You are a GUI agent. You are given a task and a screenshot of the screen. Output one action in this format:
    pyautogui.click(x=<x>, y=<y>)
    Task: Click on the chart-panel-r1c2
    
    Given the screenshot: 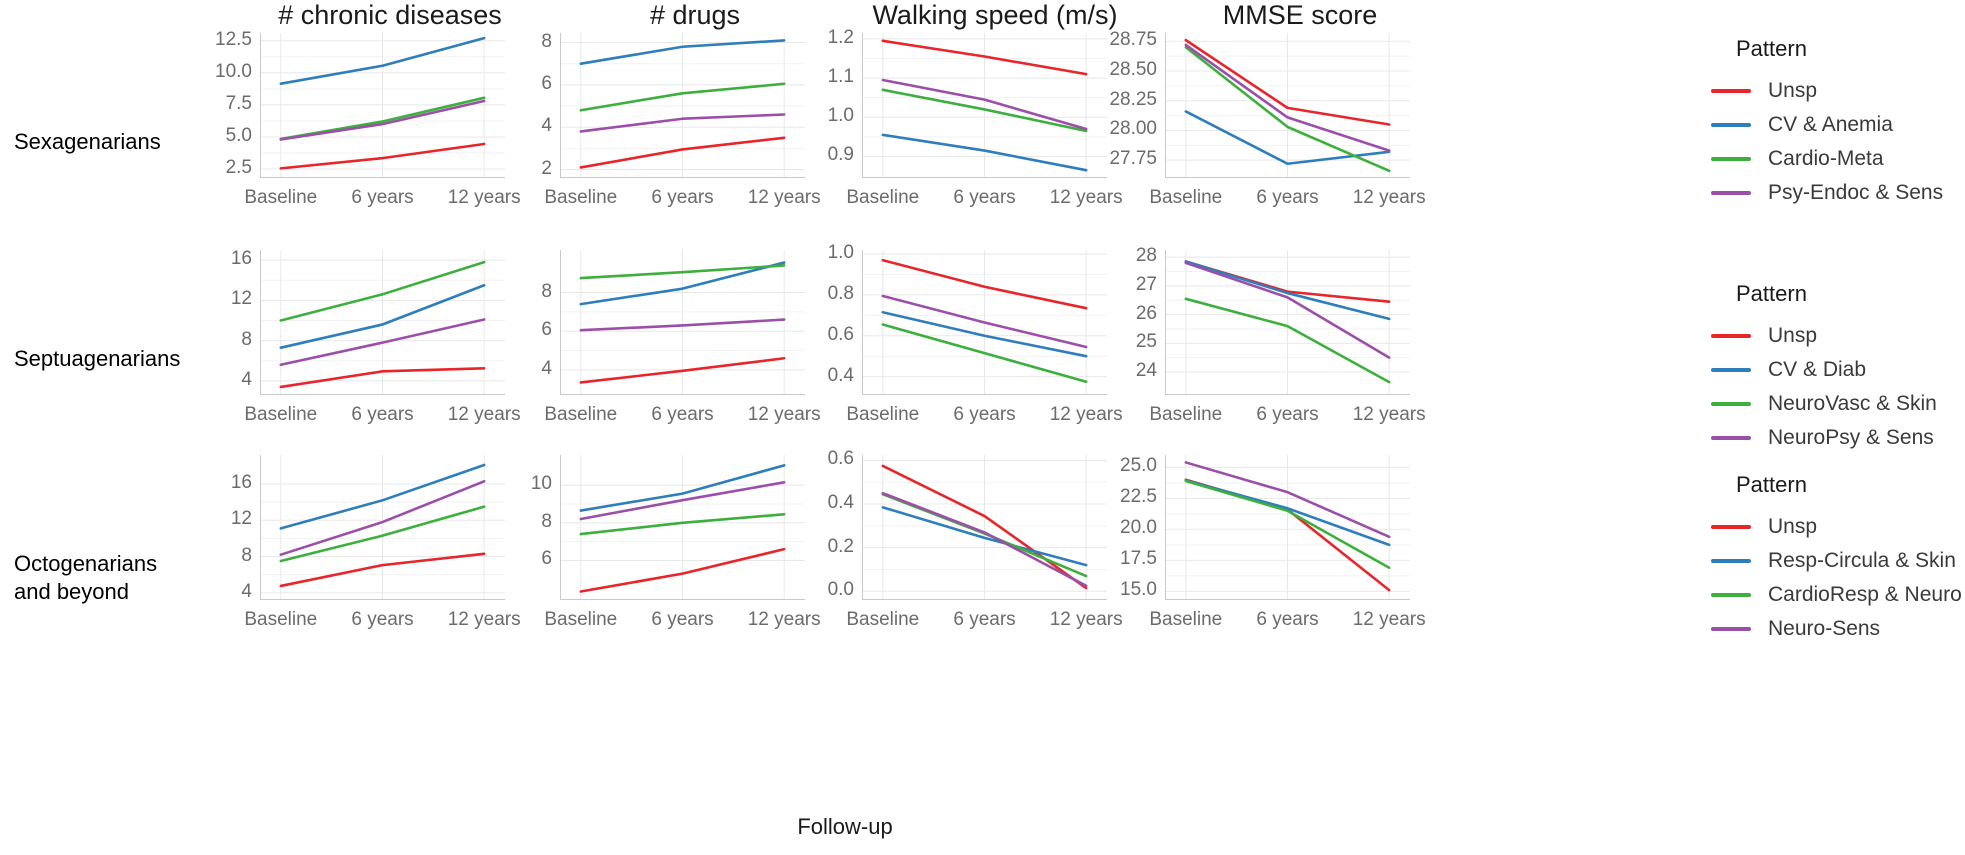 What is the action you would take?
    pyautogui.click(x=682, y=105)
    